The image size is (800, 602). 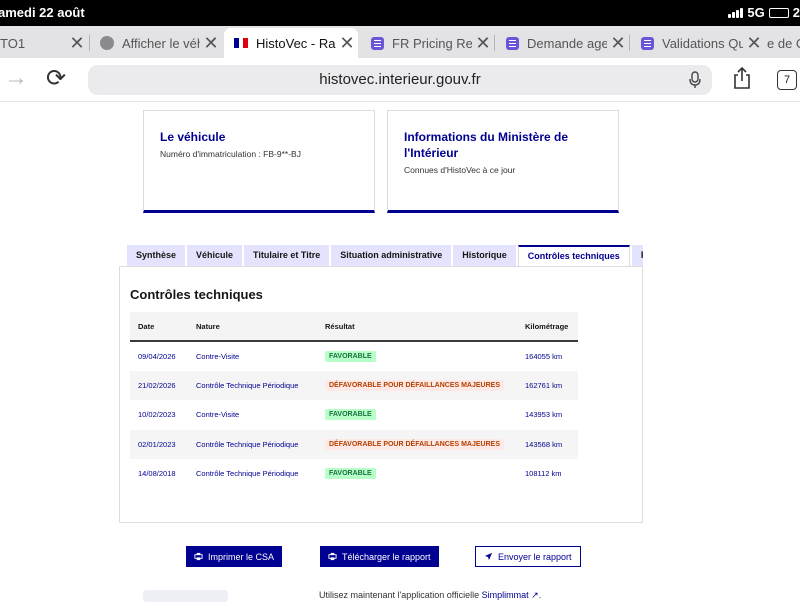 I want to click on forward-icon: →, so click(x=16, y=78).